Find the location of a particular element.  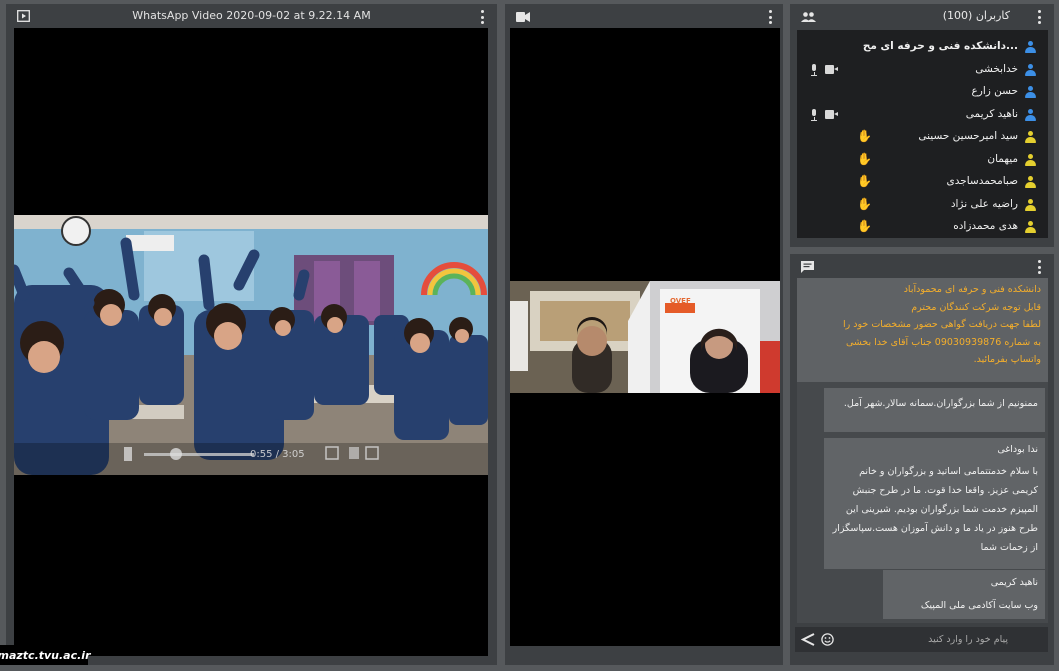

chat-sender: ناهید کریمی is located at coordinates (1014, 582).